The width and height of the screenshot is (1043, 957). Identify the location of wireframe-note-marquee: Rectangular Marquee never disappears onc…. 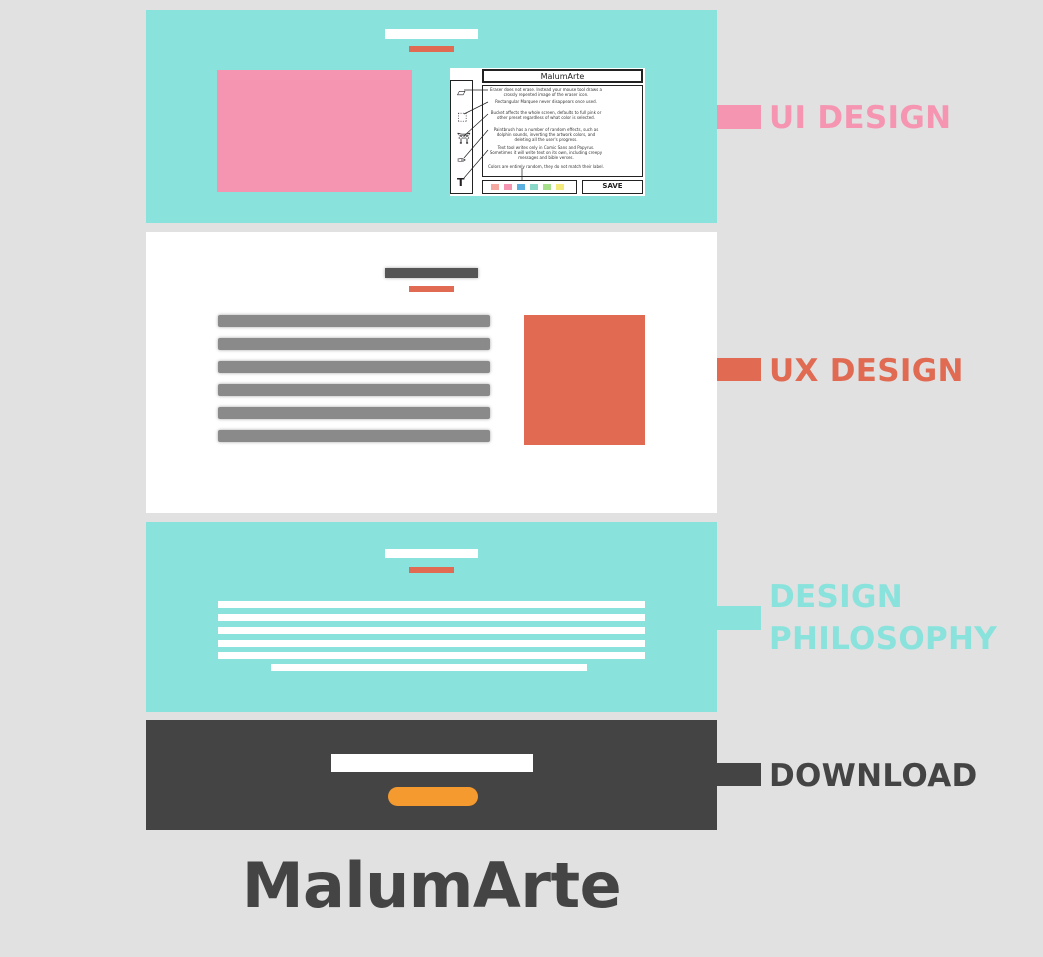
(546, 101).